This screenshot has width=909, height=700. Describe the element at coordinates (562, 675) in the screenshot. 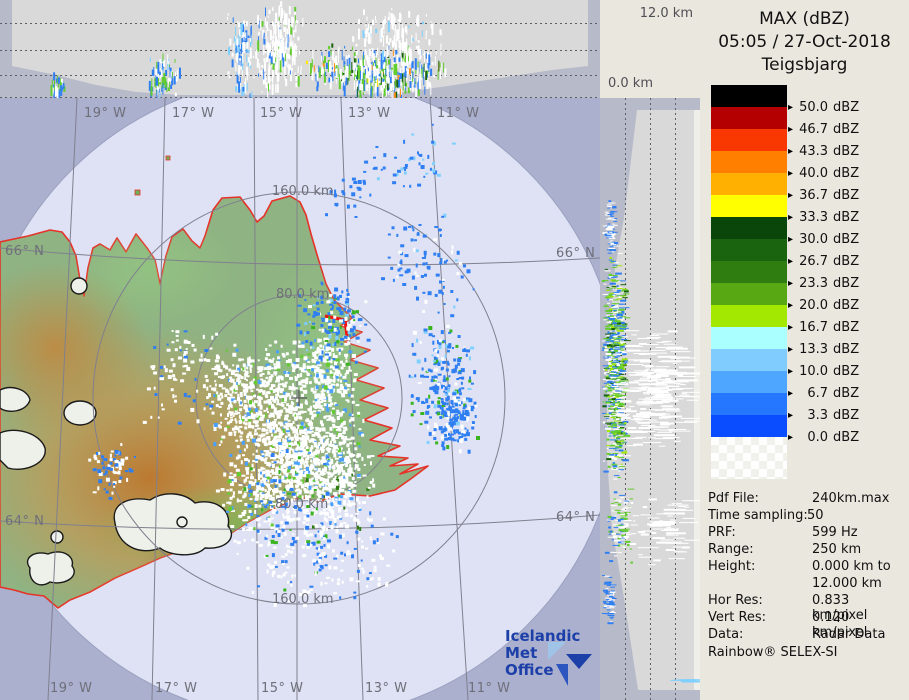

I see `logo-triangle-mid` at that location.